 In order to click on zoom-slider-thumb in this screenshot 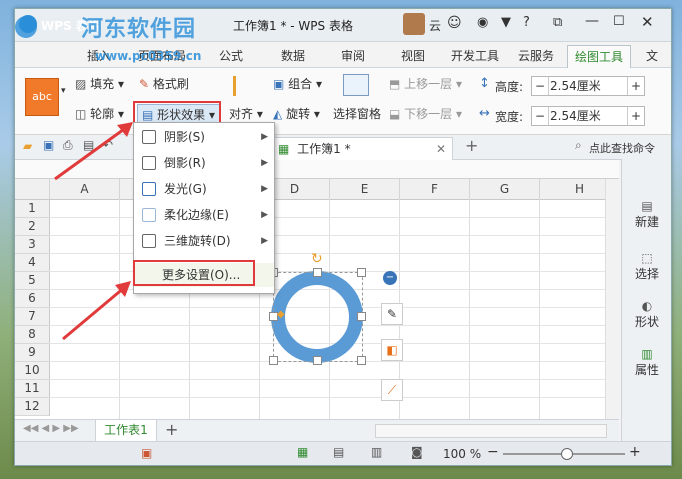, I will do `click(567, 454)`.